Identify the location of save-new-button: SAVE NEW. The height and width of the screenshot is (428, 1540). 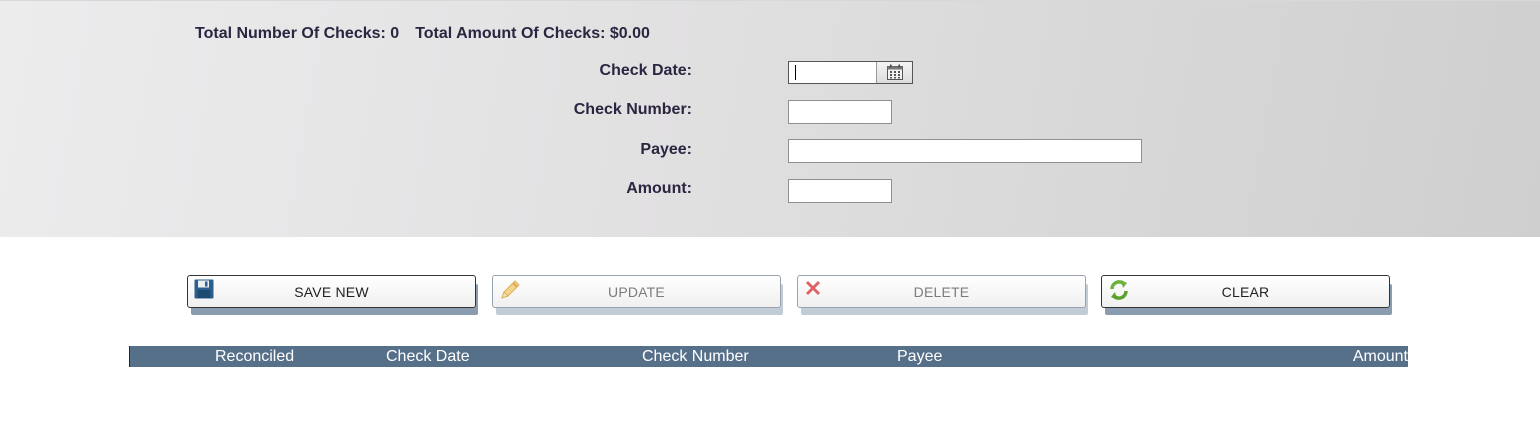
(331, 291).